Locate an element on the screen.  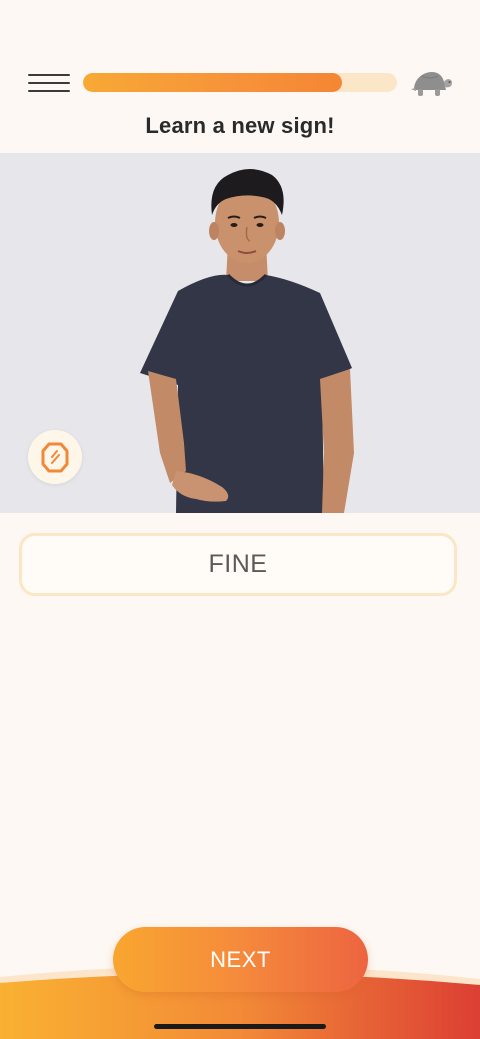
lesson-progress-fill is located at coordinates (213, 82).